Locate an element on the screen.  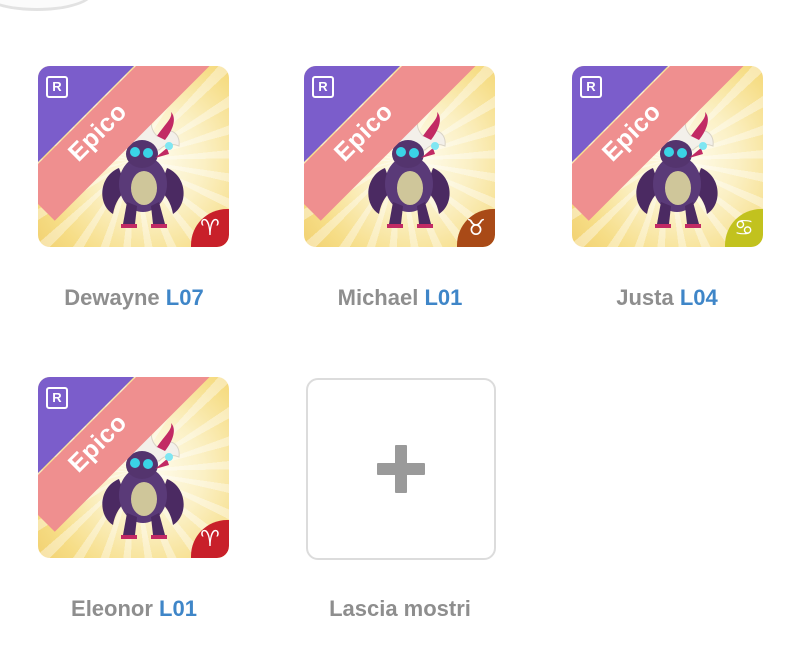
monster-level: L07 is located at coordinates (184, 297).